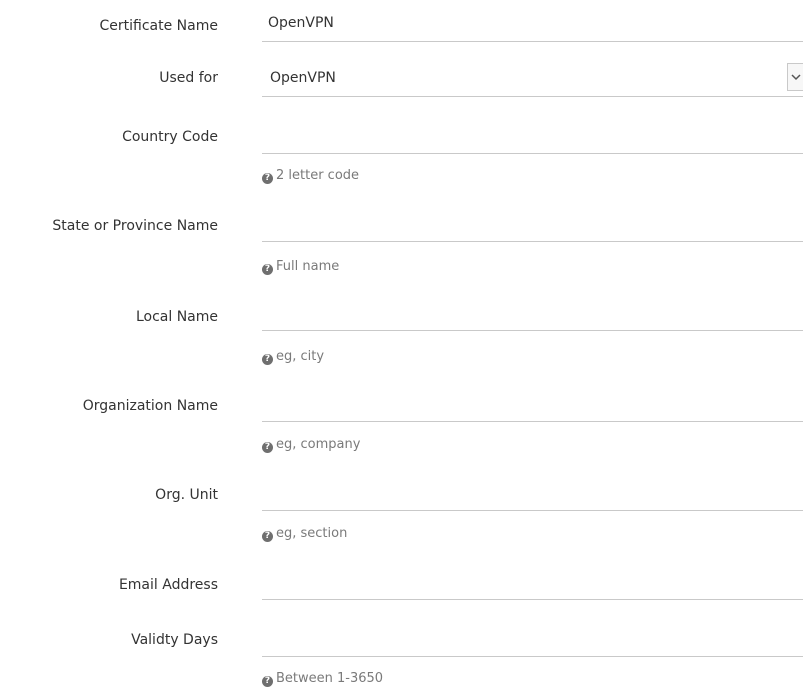  What do you see at coordinates (532, 79) in the screenshot?
I see `used-for-select: OpenVPN` at bounding box center [532, 79].